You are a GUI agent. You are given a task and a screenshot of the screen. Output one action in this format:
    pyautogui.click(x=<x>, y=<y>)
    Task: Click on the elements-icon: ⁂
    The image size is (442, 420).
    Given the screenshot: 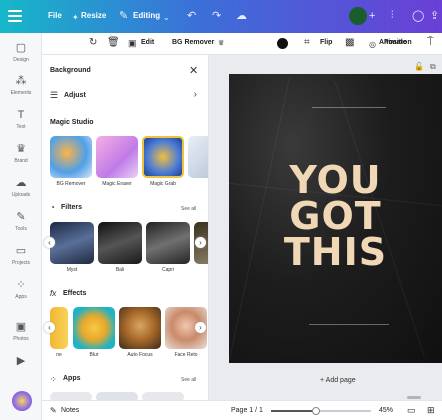 What is the action you would take?
    pyautogui.click(x=21, y=81)
    